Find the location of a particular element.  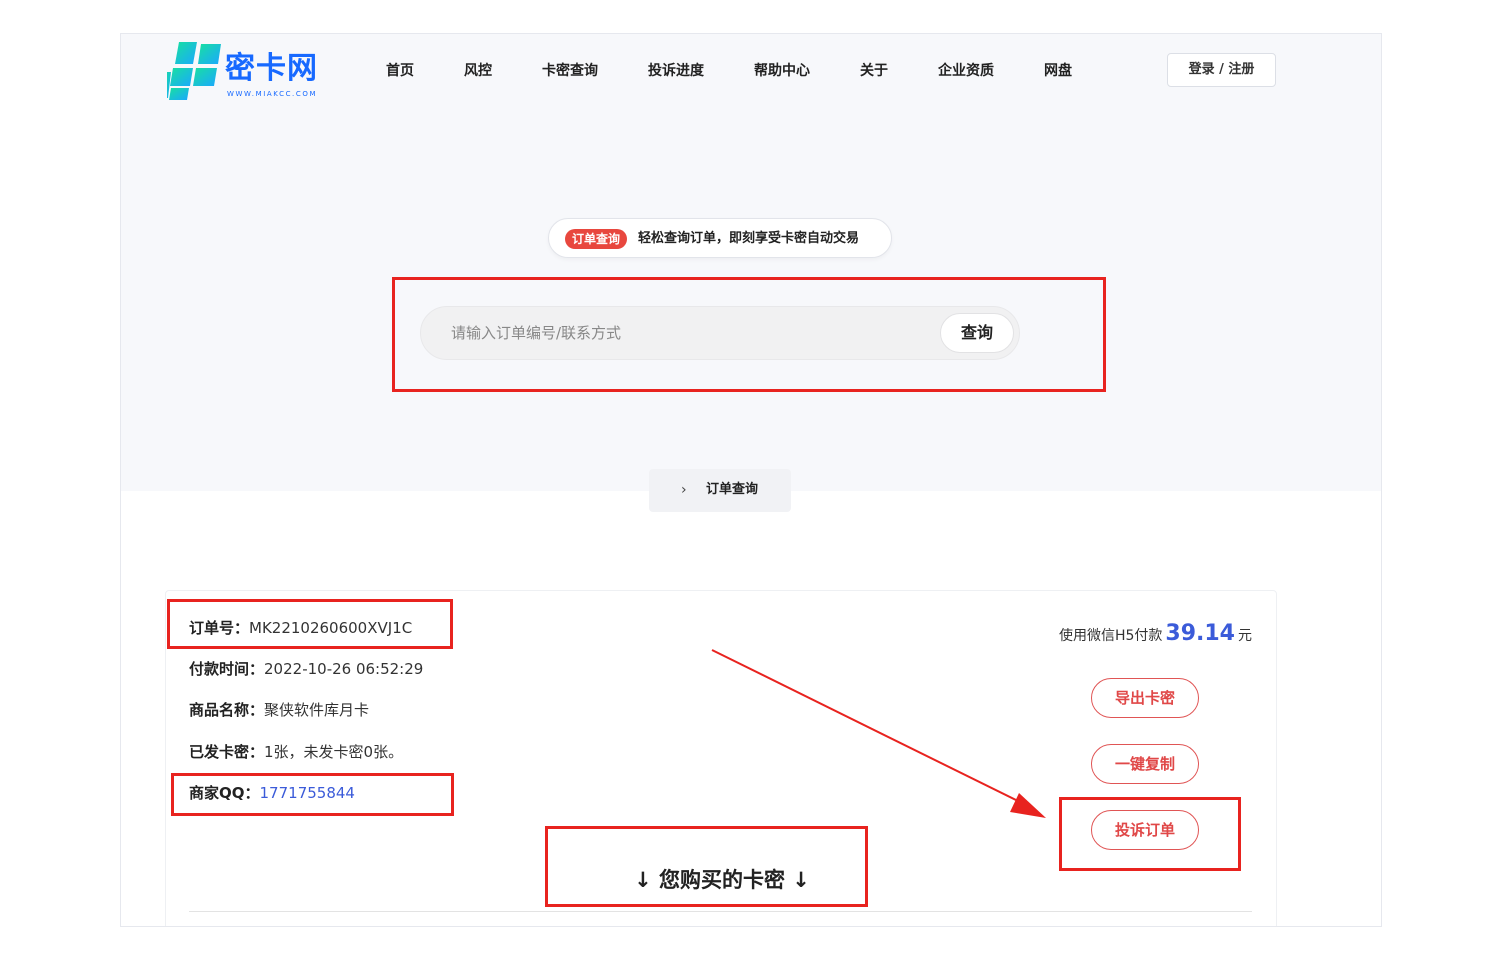

nav-risk-control: 风控 is located at coordinates (478, 71).